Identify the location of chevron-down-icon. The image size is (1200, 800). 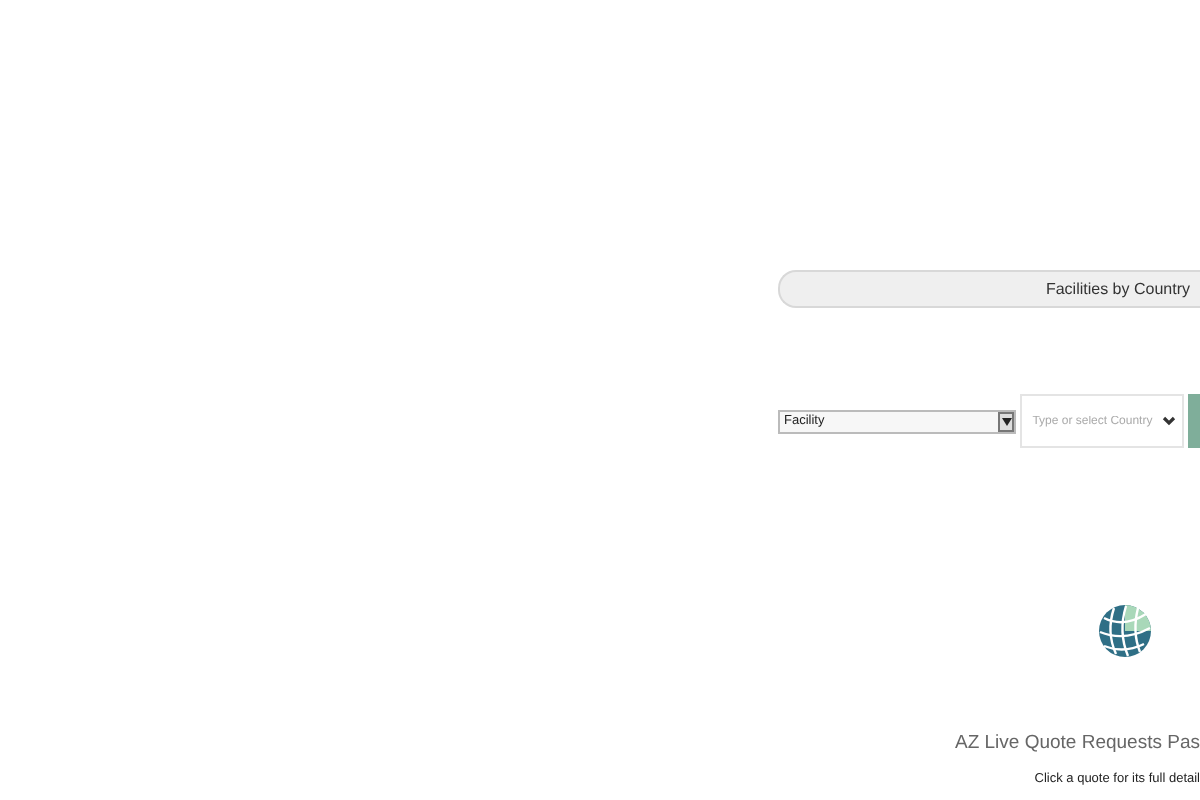
(1169, 421).